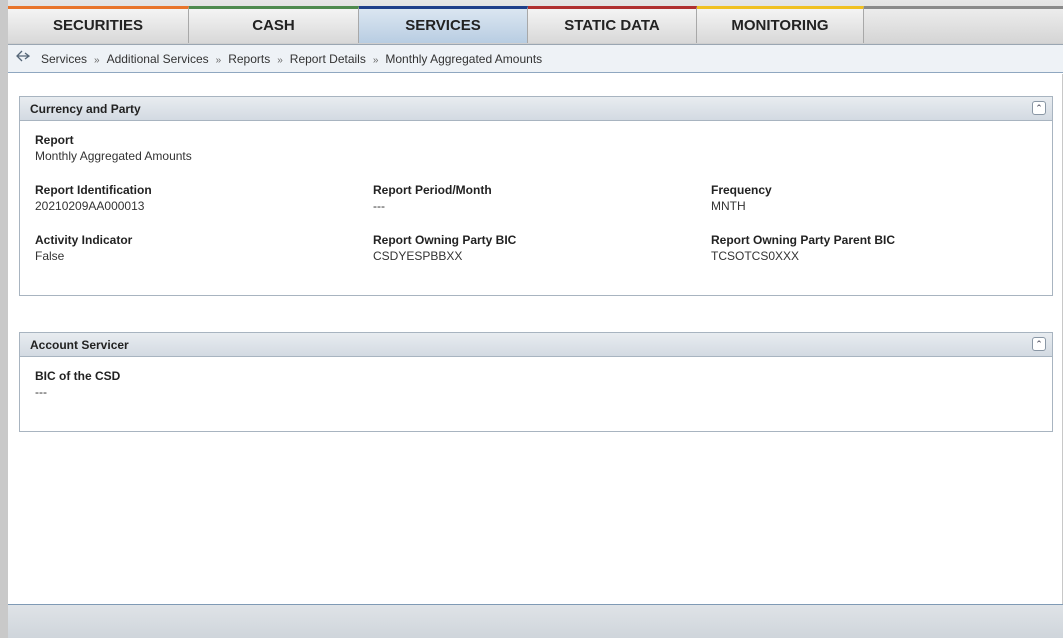 The image size is (1063, 638). I want to click on breadcrumb-item-reports: Reports, so click(249, 59).